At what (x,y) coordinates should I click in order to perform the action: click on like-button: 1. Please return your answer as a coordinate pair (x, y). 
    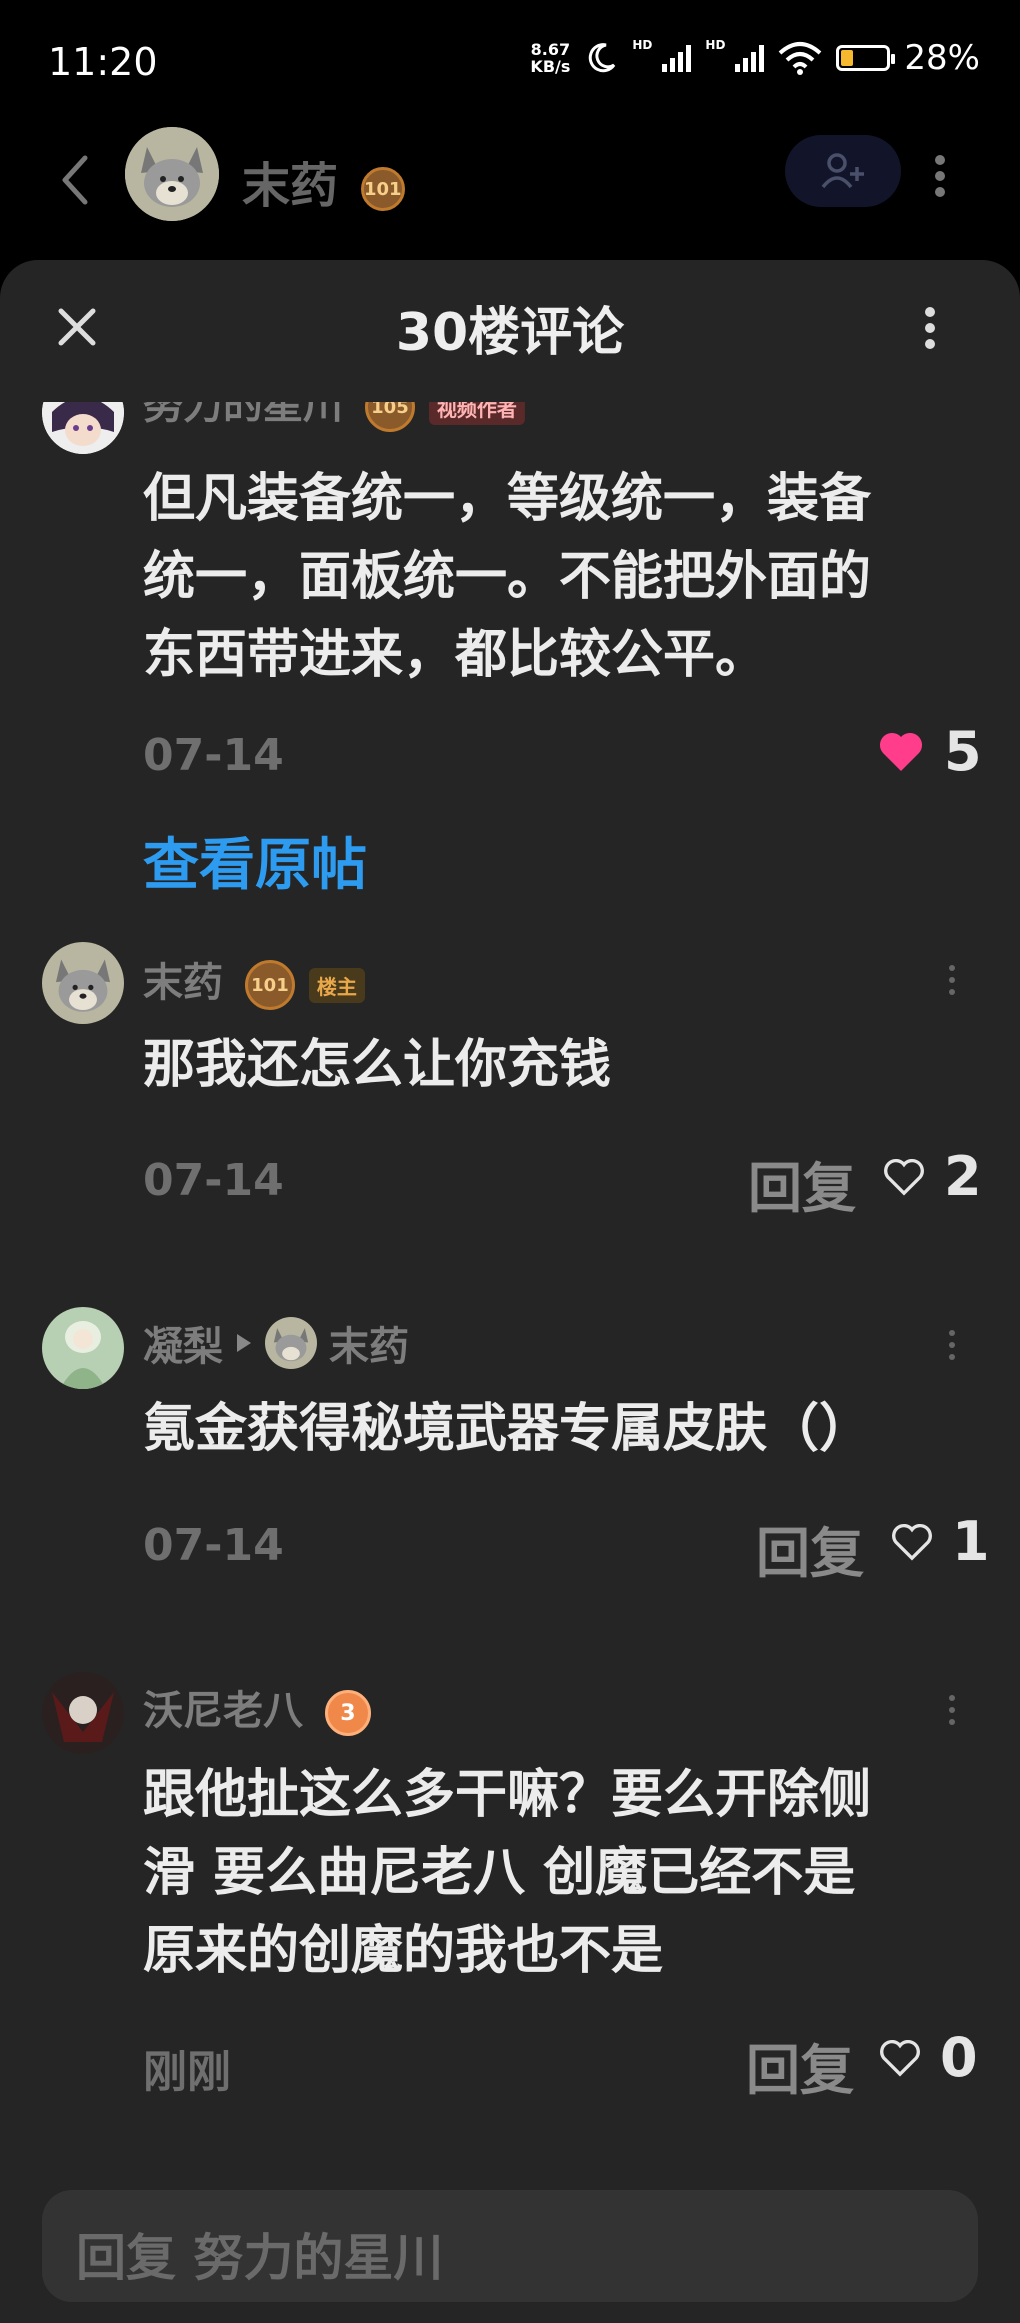
    Looking at the image, I should click on (940, 1541).